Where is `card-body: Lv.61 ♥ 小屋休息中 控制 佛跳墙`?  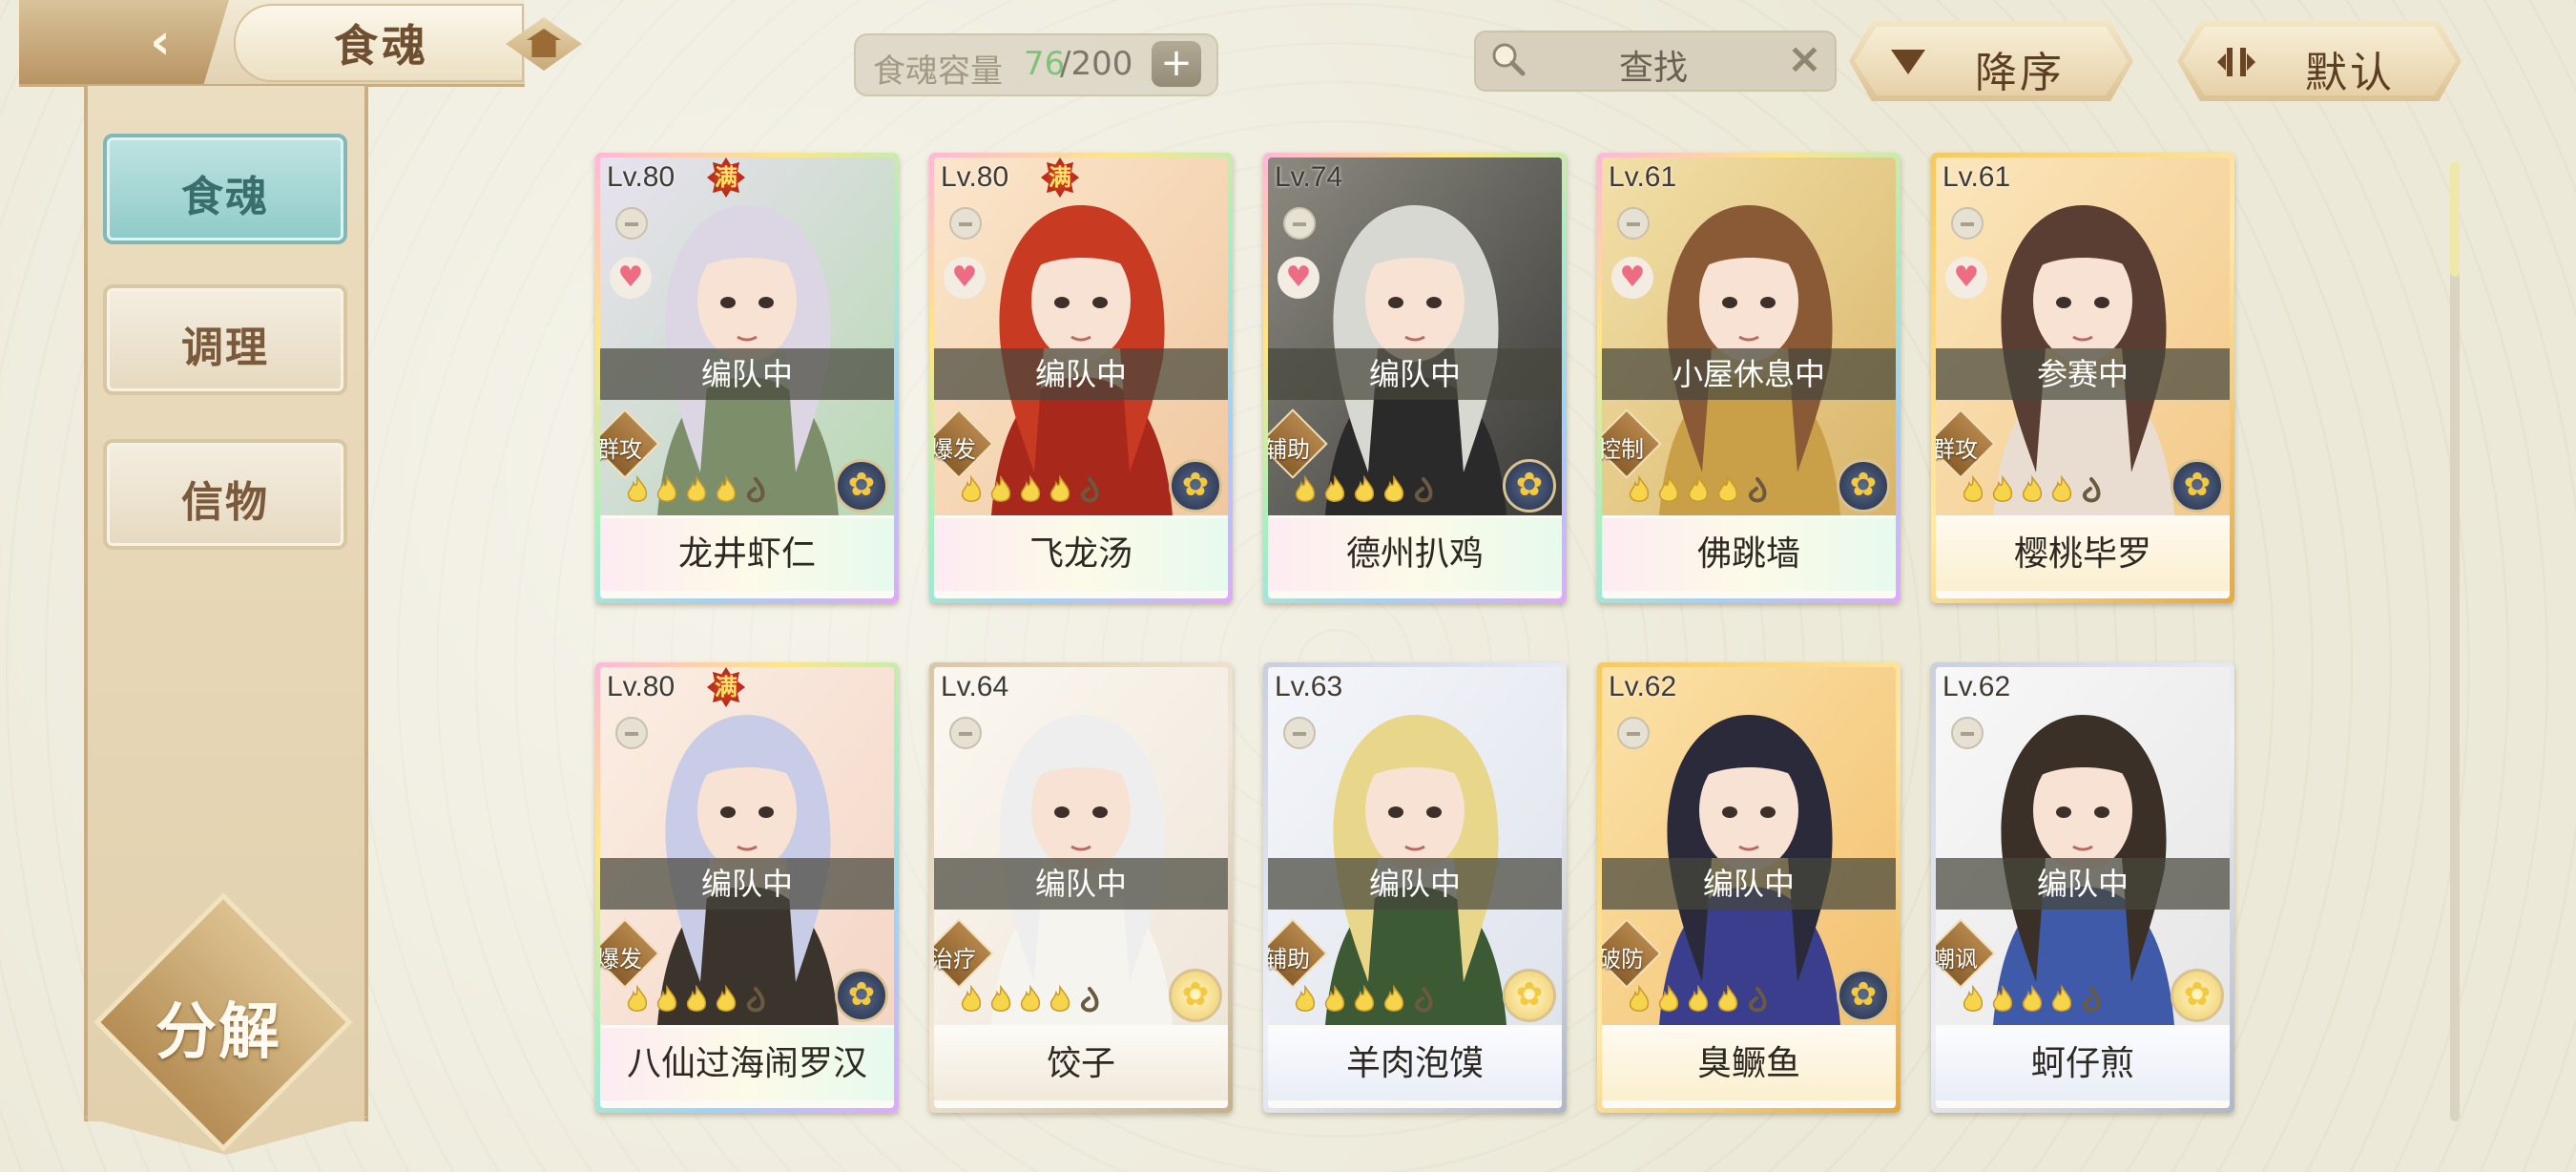
card-body: Lv.61 ♥ 小屋休息中 控制 佛跳墙 is located at coordinates (1749, 377).